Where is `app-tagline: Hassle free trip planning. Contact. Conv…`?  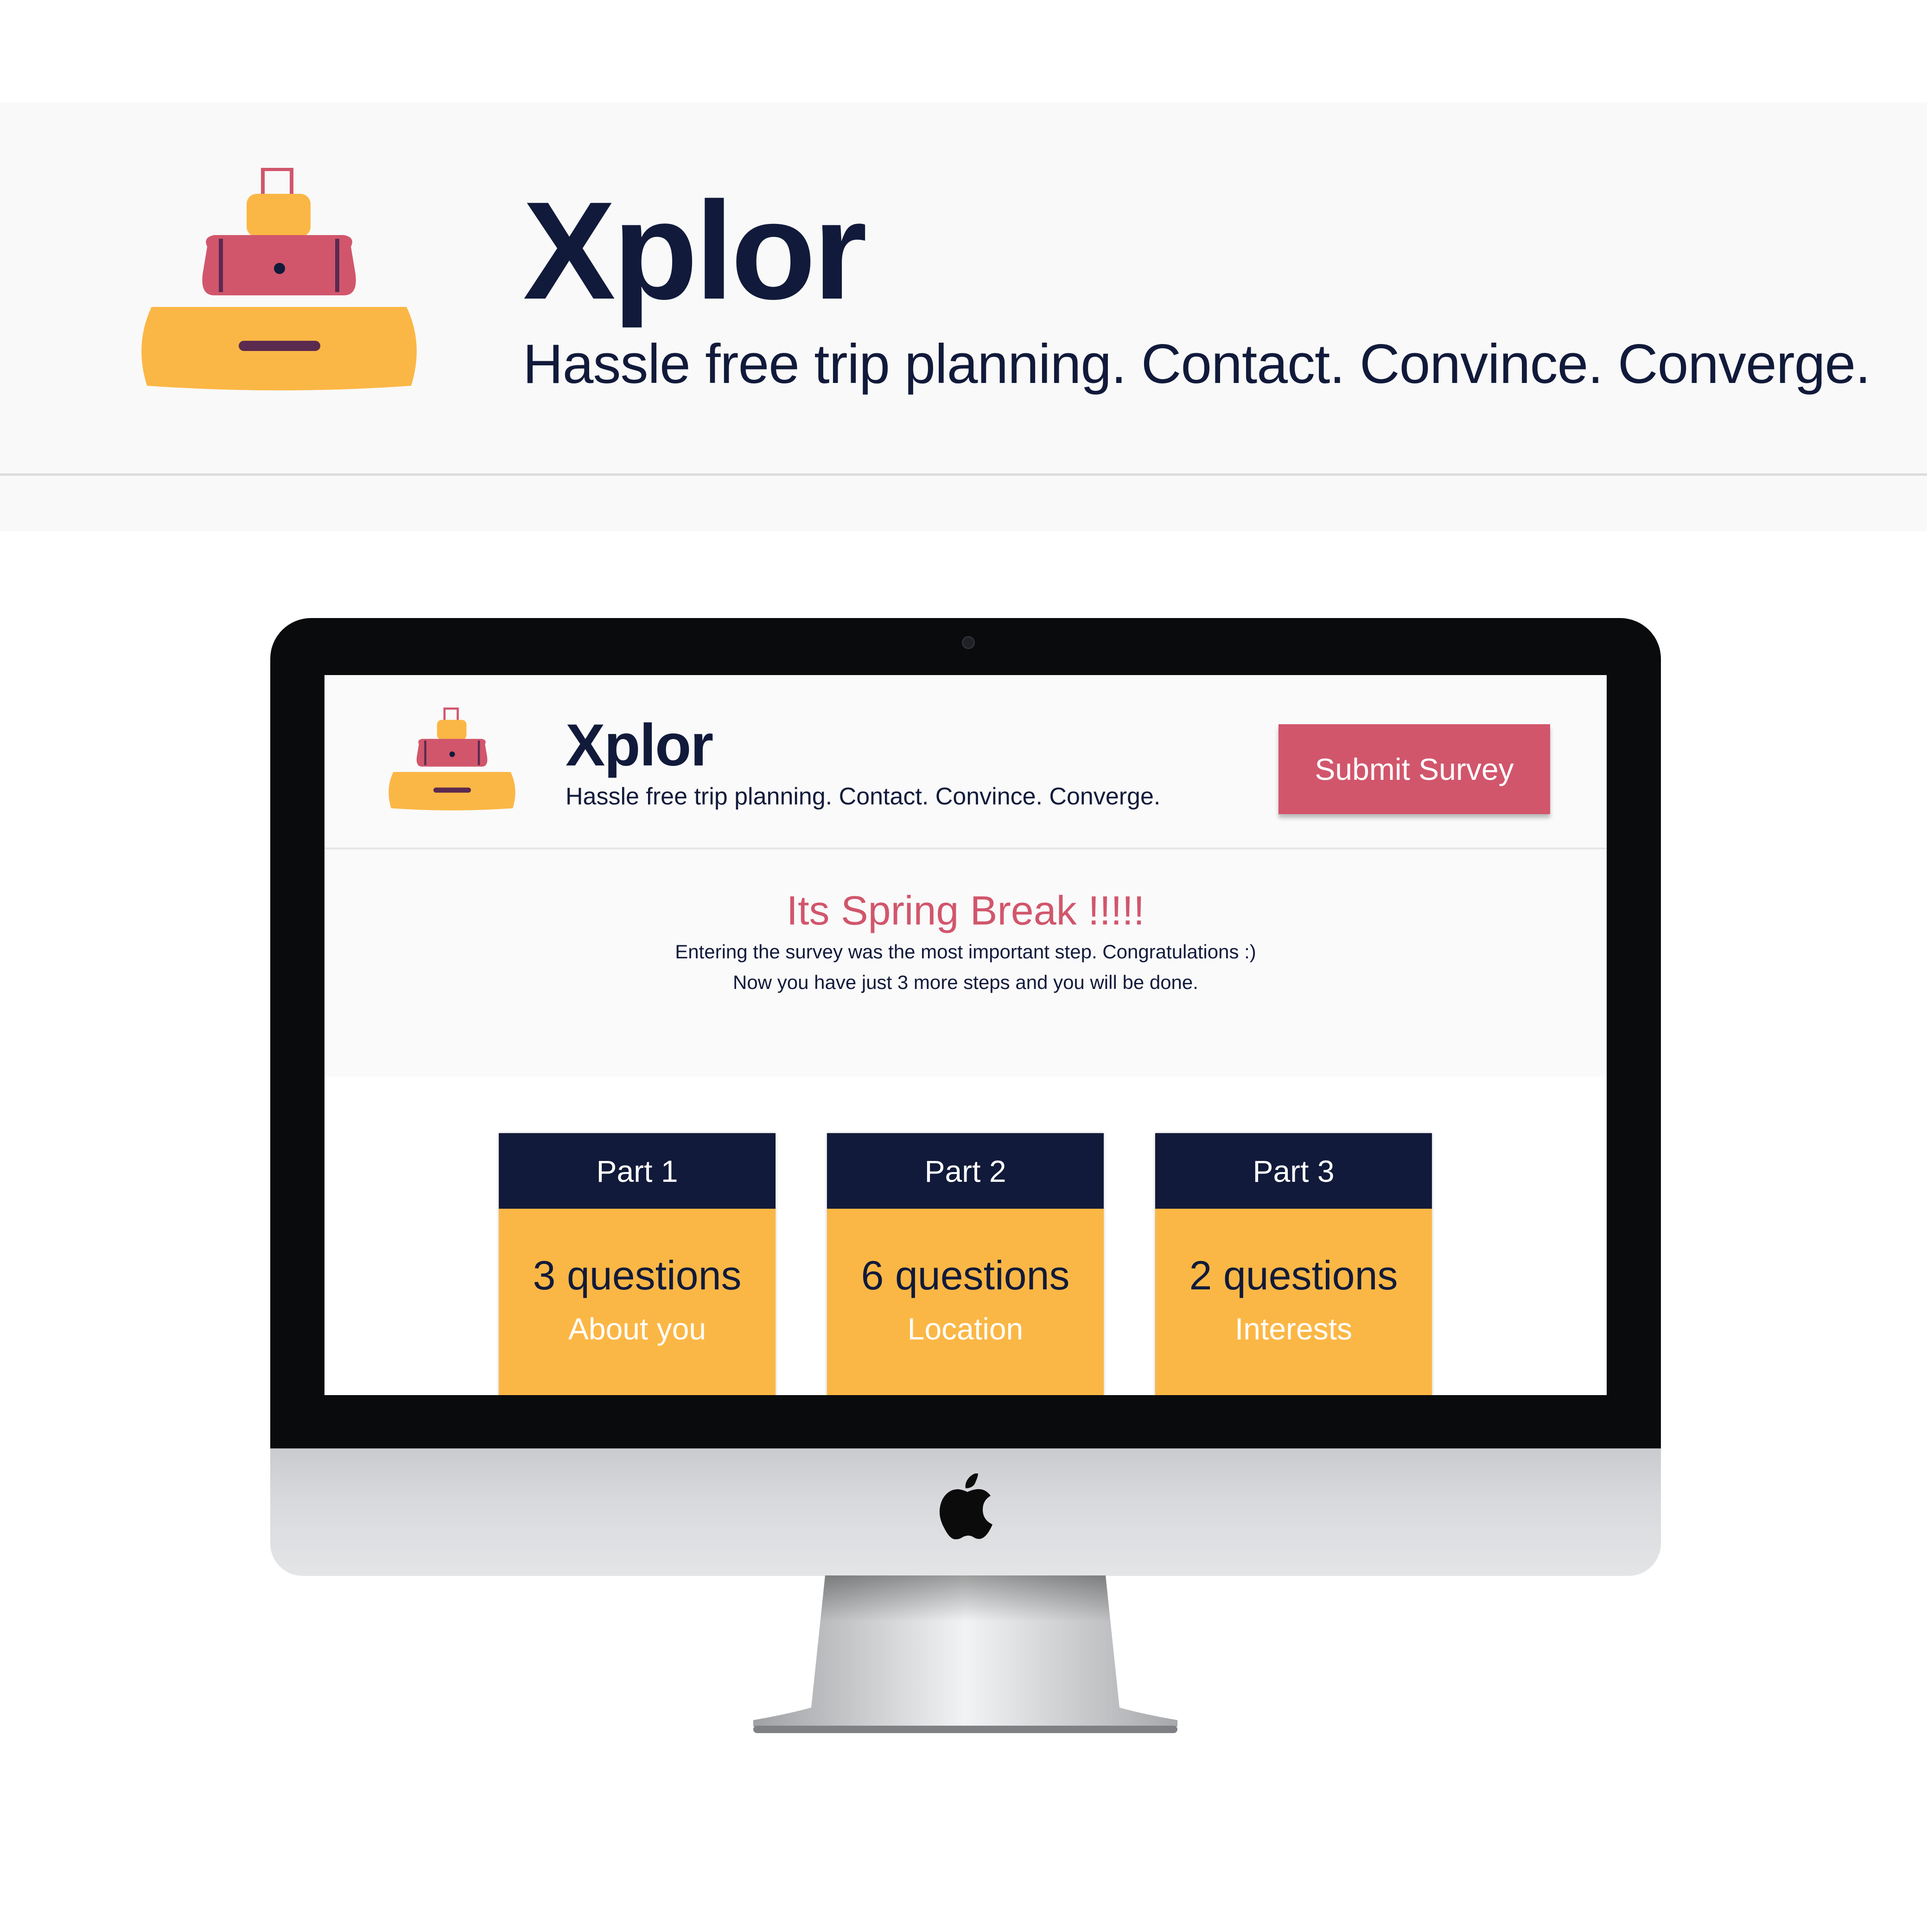 app-tagline: Hassle free trip planning. Contact. Conv… is located at coordinates (863, 796).